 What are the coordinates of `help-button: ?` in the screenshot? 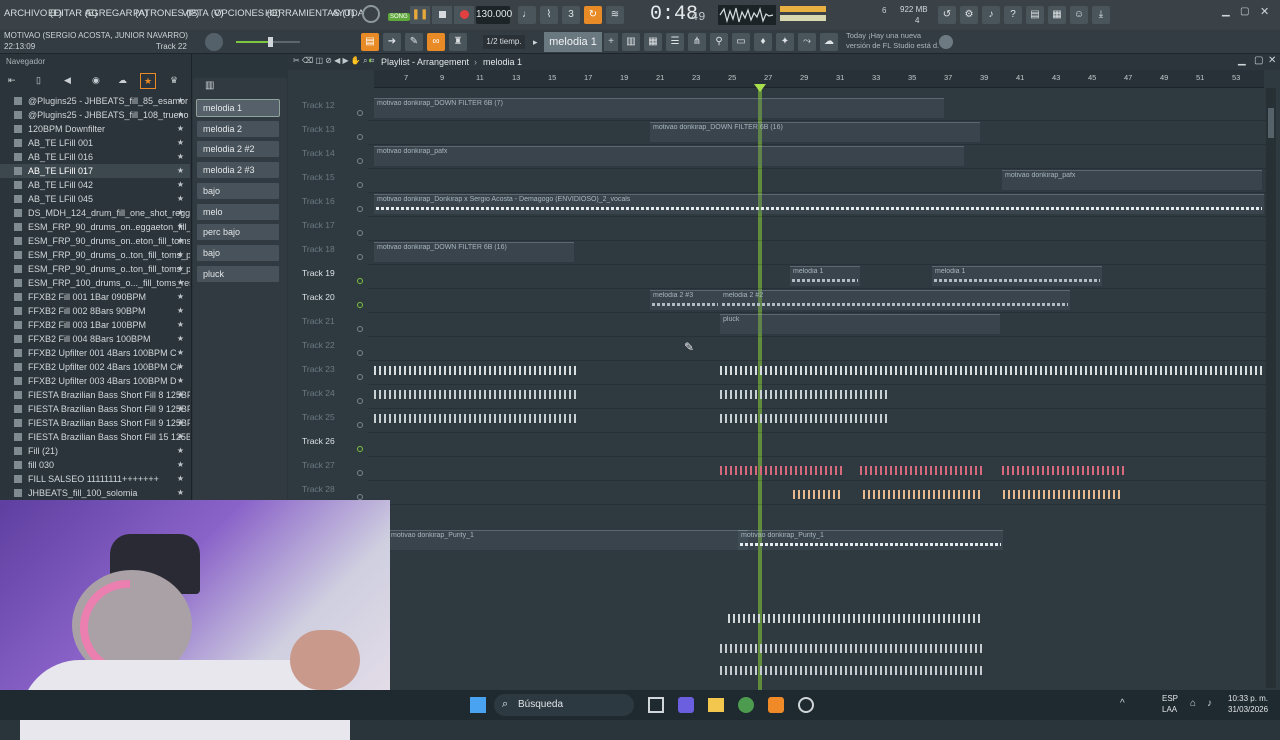 It's located at (1013, 15).